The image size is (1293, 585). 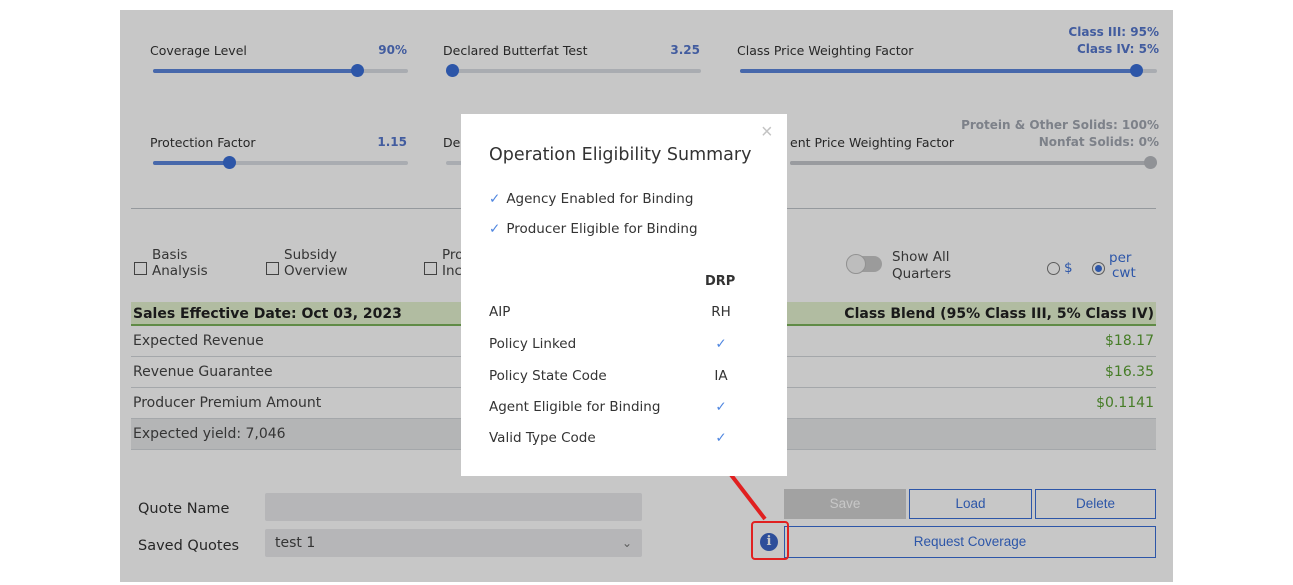 I want to click on check-item-label: Producer Eligible for Binding, so click(x=602, y=229).